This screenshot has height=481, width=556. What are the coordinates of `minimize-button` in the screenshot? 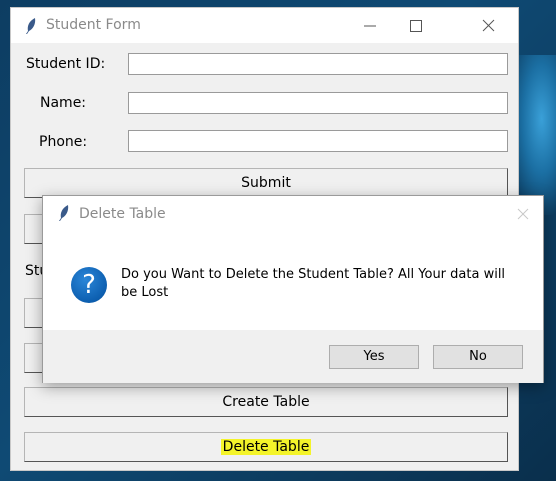 It's located at (371, 25).